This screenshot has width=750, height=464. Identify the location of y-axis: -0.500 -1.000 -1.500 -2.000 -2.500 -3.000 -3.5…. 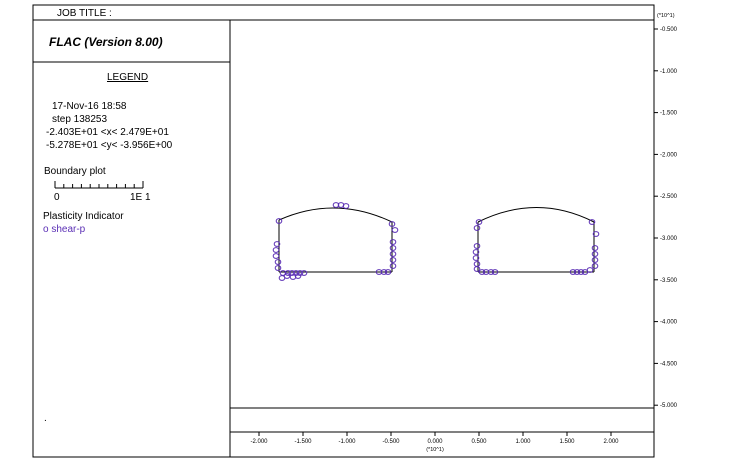
(666, 211).